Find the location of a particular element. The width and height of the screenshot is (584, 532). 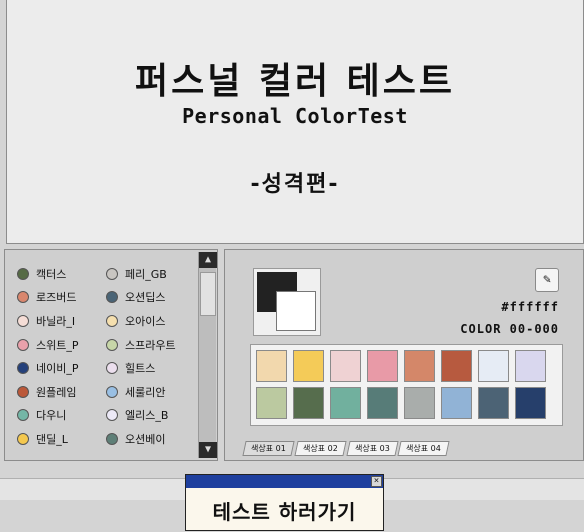

palette-column-2: 페리_GB 오션딥스오아이스스프라우트힐트스세룰리안엘리스_B 오션베이 is located at coordinates (141, 356).